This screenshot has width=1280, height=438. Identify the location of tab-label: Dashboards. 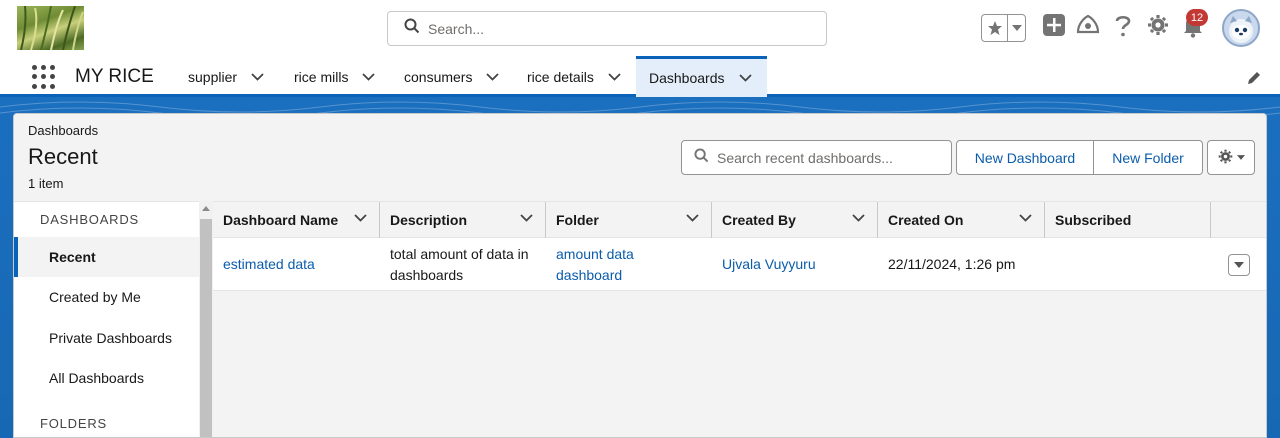
(687, 78).